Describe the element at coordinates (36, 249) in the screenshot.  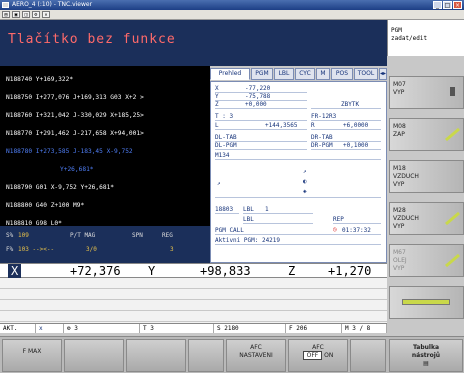
I see `f-value: 103 --><--` at that location.